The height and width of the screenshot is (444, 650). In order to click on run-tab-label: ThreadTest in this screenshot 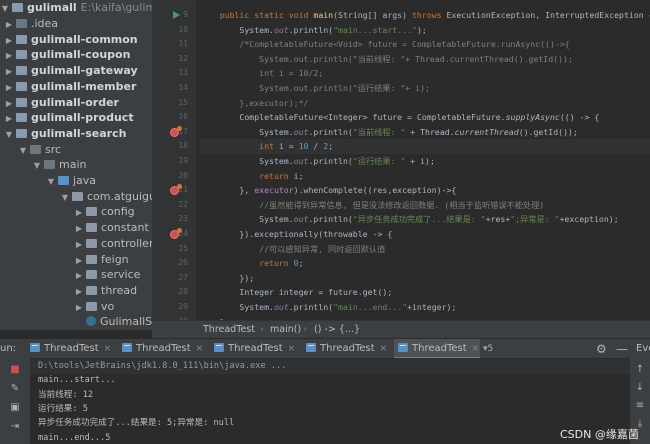, I will do `click(255, 348)`.